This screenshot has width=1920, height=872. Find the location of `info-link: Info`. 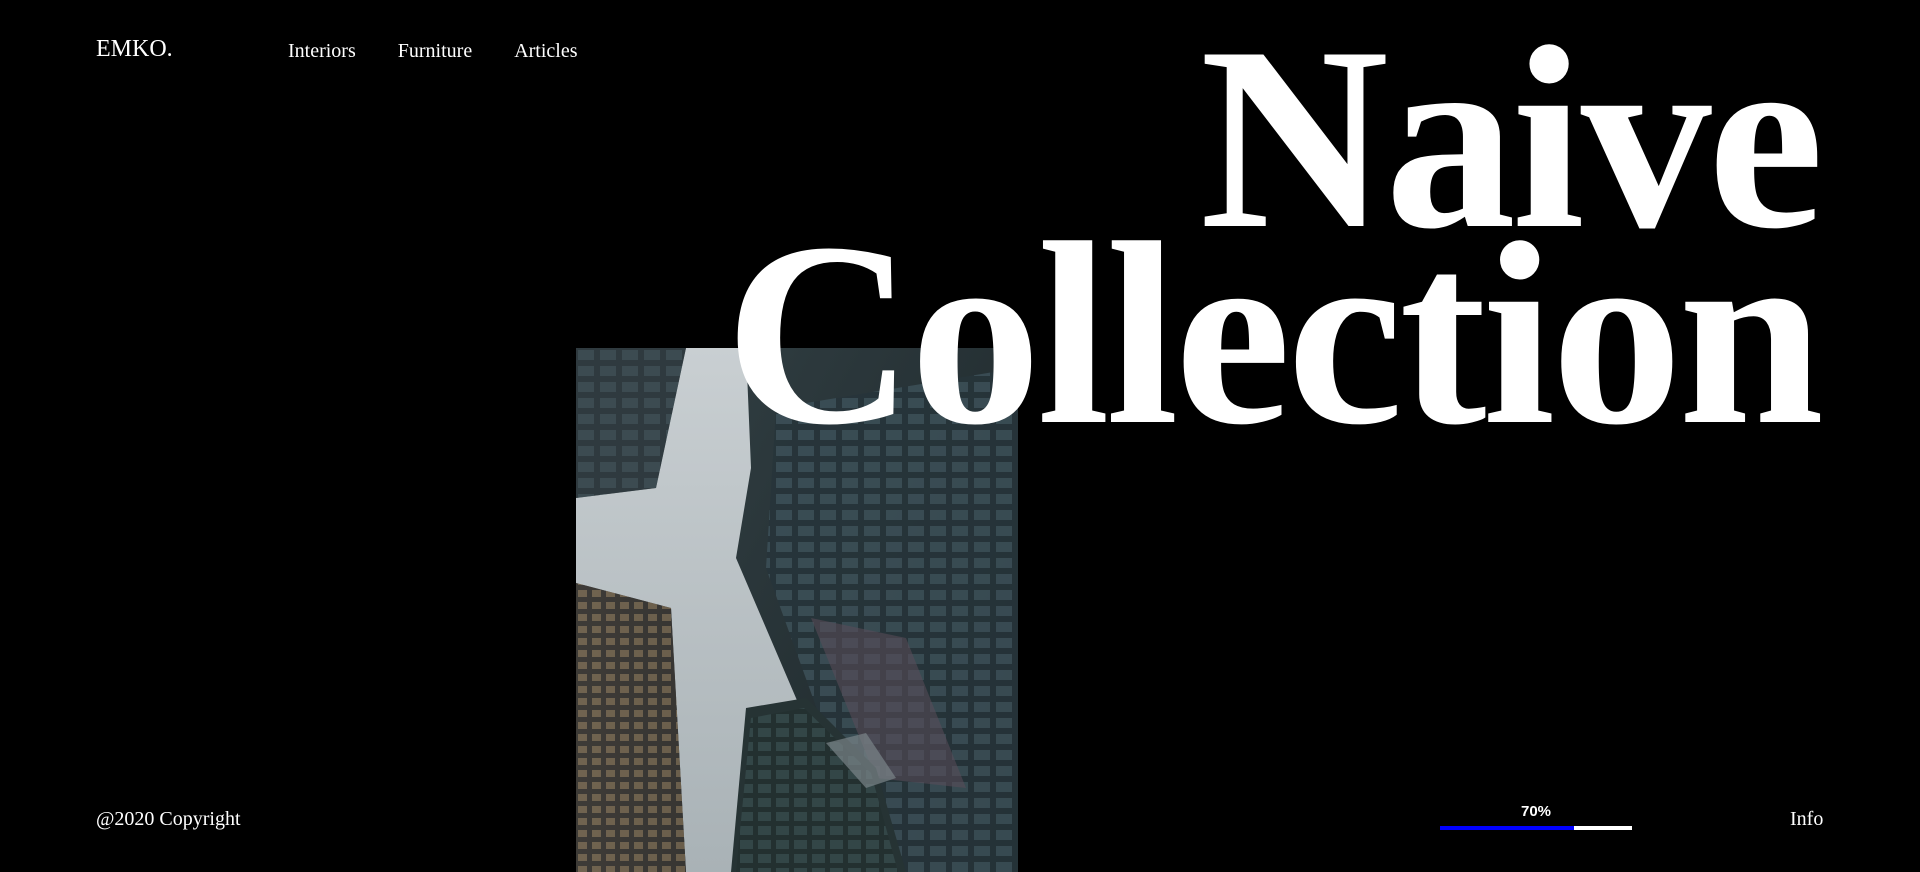

info-link: Info is located at coordinates (1806, 819).